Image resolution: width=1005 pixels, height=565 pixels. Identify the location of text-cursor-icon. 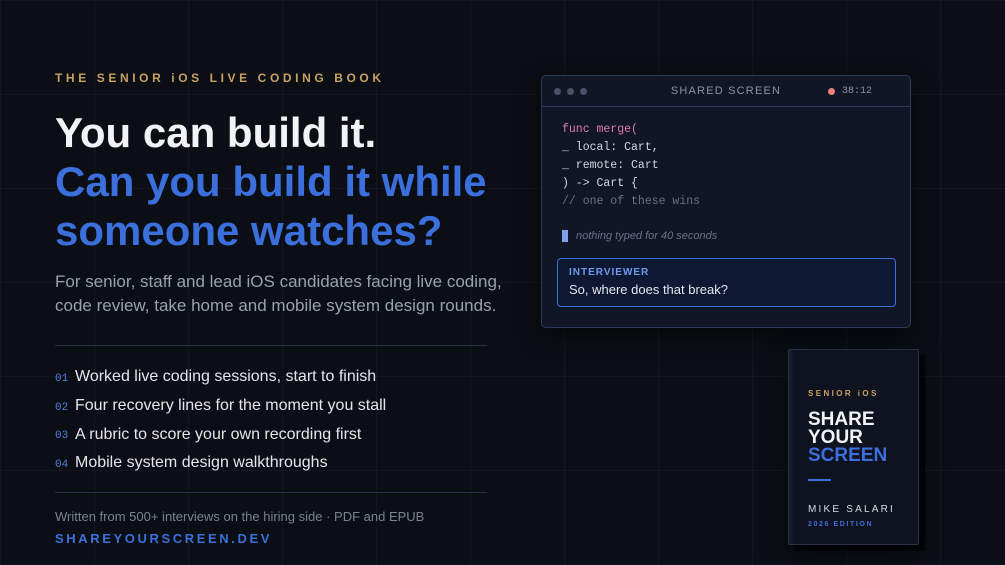
(565, 236).